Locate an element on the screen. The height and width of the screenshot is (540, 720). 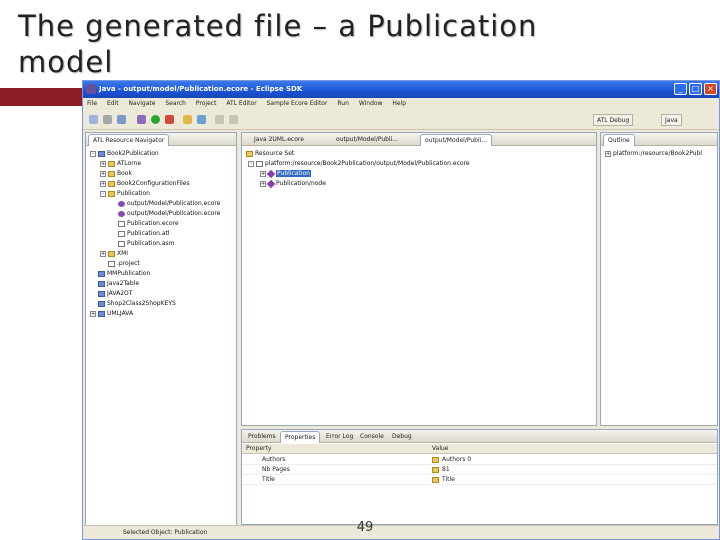
search-icon is located at coordinates (201, 119).